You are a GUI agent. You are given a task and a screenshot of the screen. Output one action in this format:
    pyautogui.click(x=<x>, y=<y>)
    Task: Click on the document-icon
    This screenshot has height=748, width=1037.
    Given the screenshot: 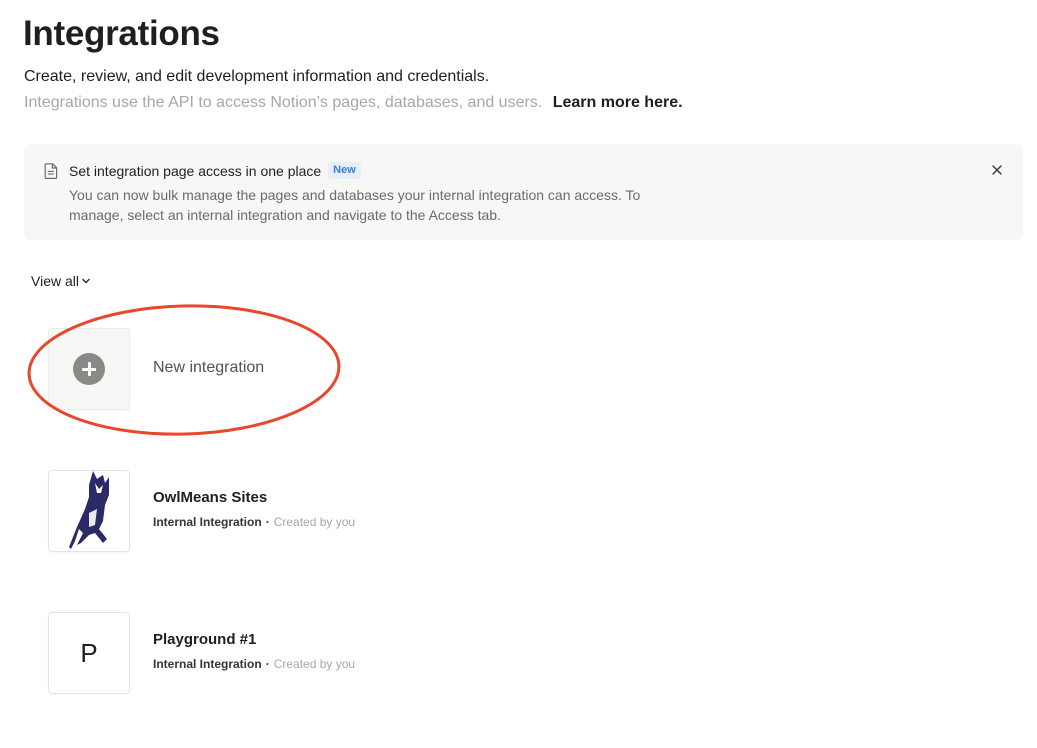 What is the action you would take?
    pyautogui.click(x=51, y=171)
    